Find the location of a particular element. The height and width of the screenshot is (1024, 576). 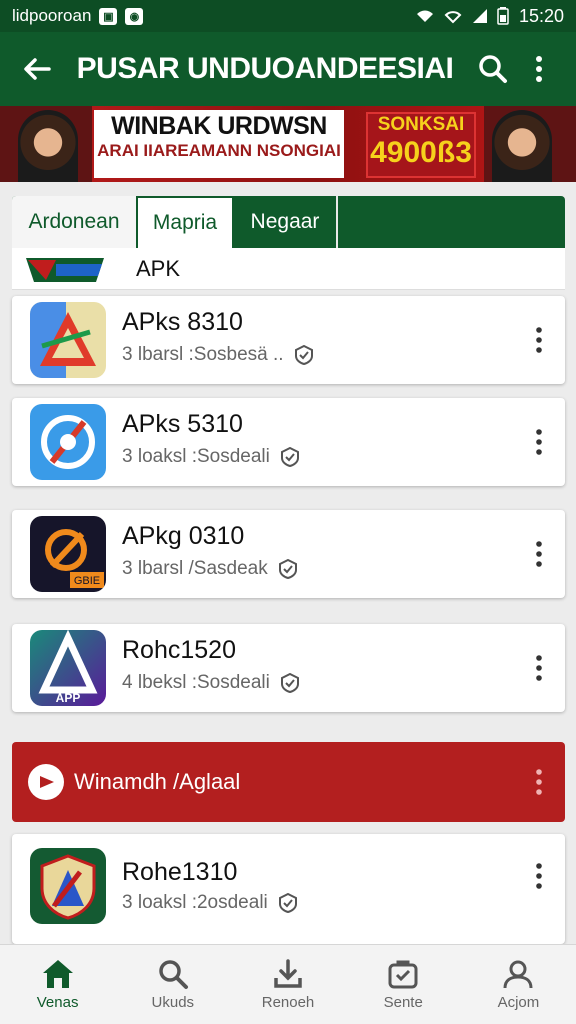

orange-game-icon: GBIE is located at coordinates (68, 554).